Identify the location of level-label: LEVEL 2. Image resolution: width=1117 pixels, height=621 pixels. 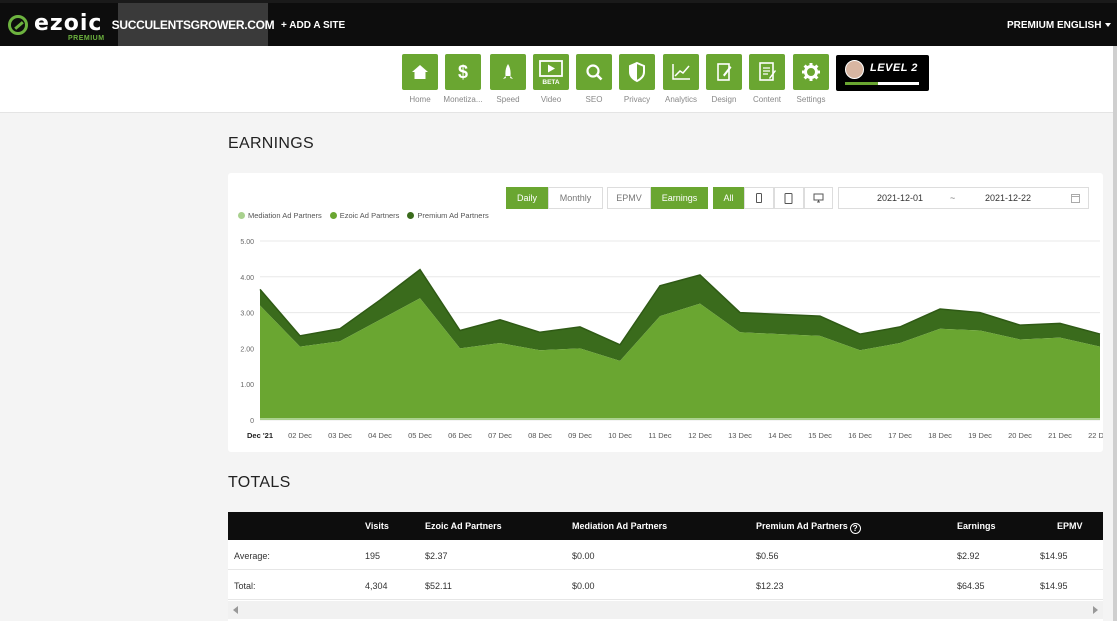
(894, 68).